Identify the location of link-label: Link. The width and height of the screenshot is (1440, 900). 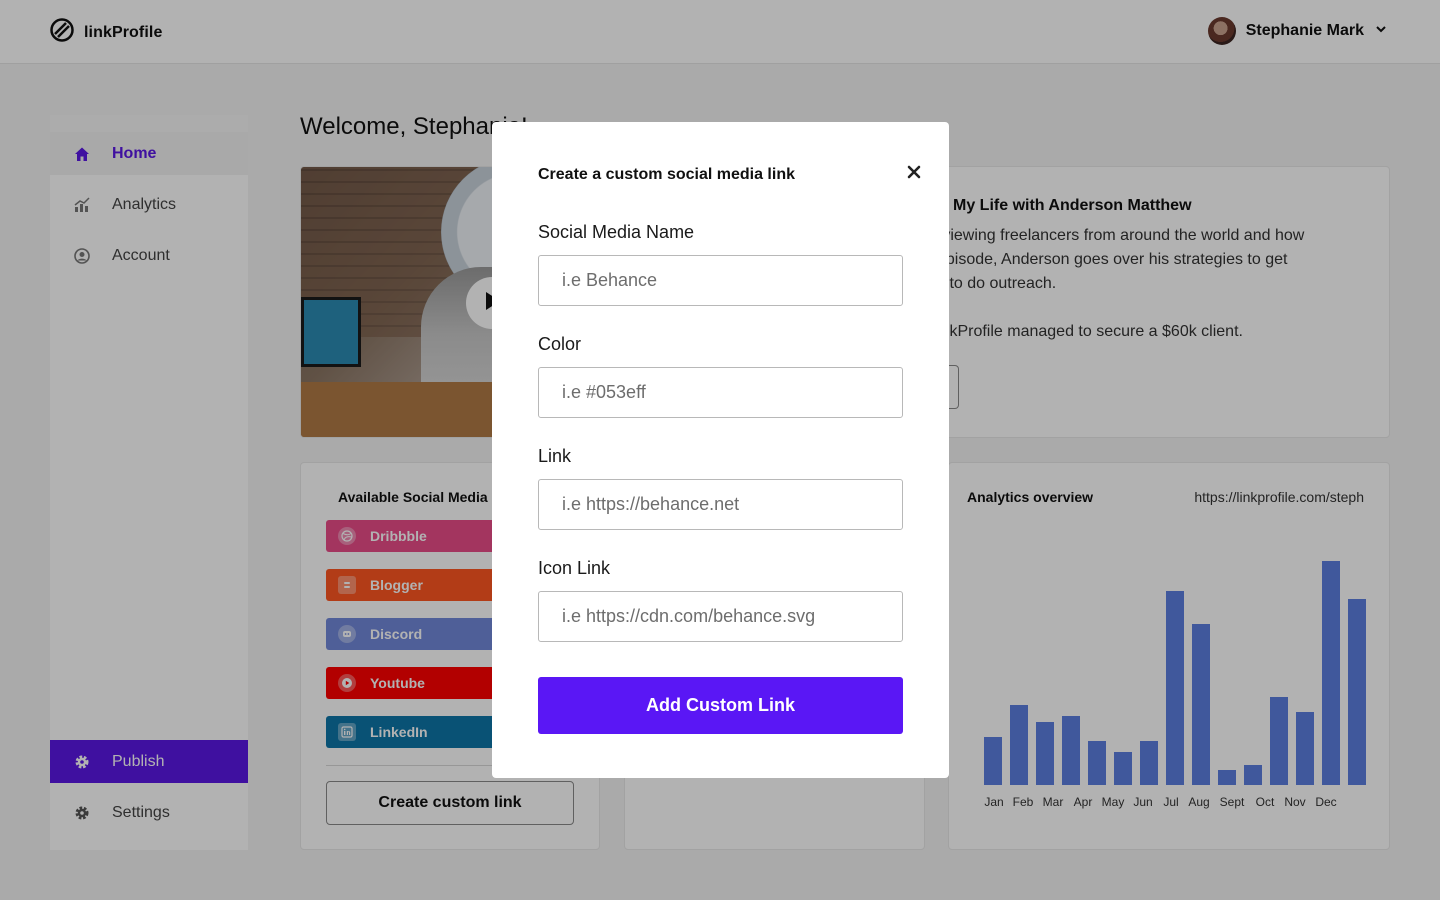
(555, 456).